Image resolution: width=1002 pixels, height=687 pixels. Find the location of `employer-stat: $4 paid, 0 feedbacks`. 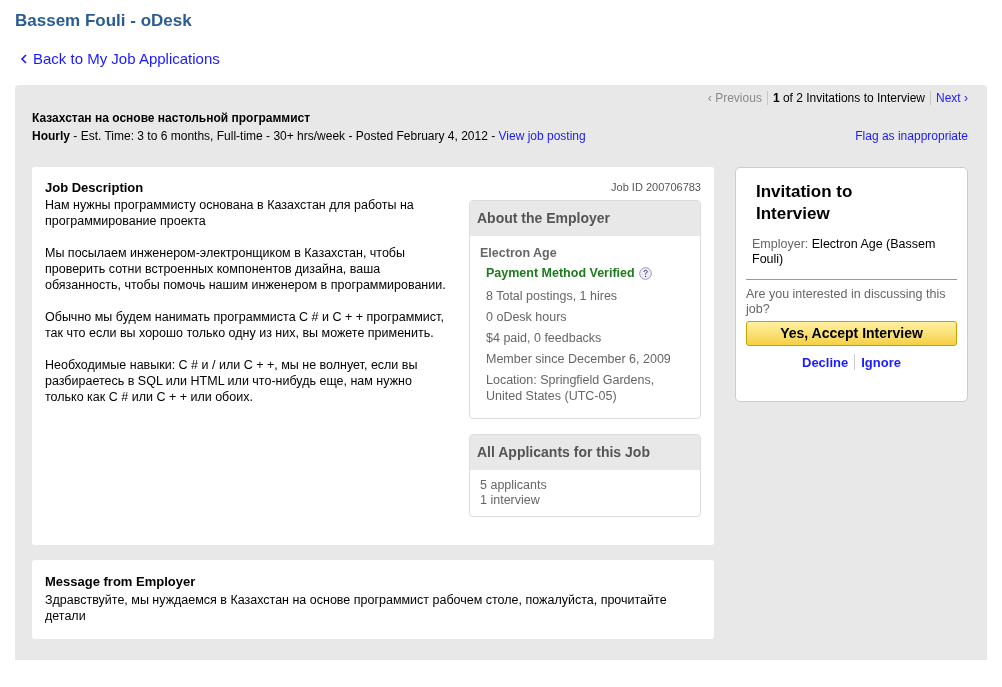

employer-stat: $4 paid, 0 feedbacks is located at coordinates (544, 338).